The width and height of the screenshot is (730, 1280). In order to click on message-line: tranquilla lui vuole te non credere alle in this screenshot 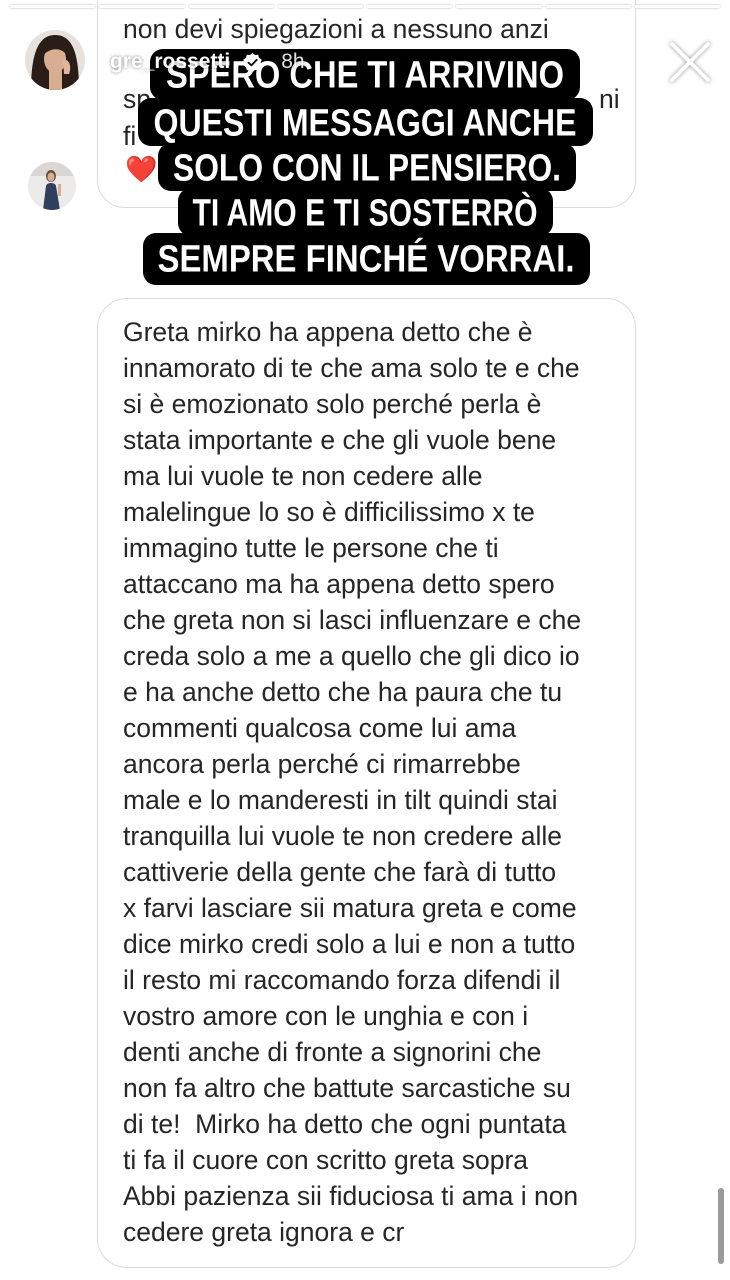, I will do `click(342, 836)`.